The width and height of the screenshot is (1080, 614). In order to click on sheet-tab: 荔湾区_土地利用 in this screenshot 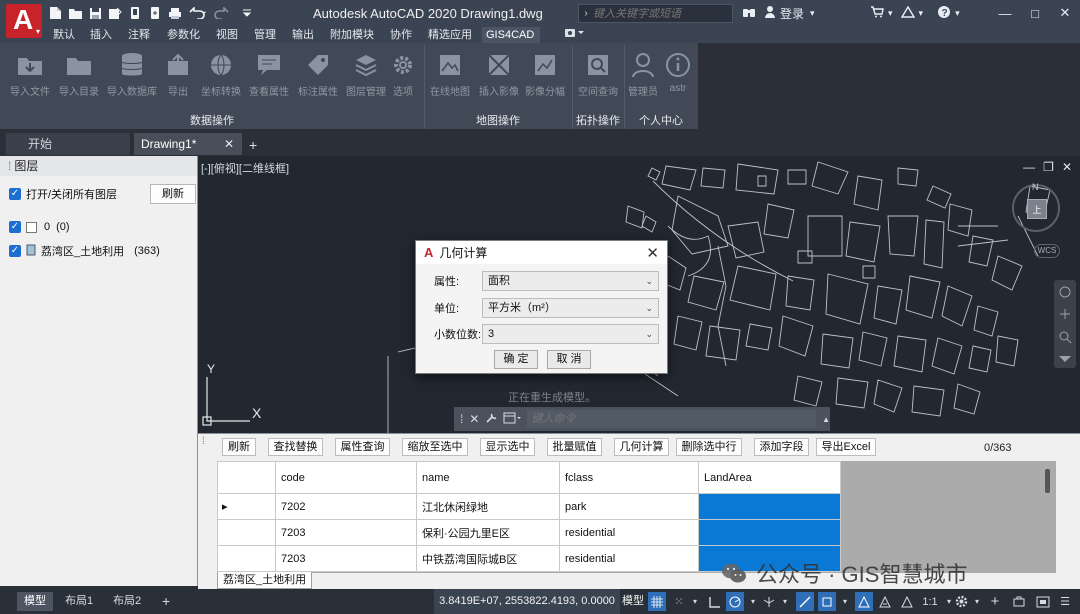, I will do `click(265, 580)`.